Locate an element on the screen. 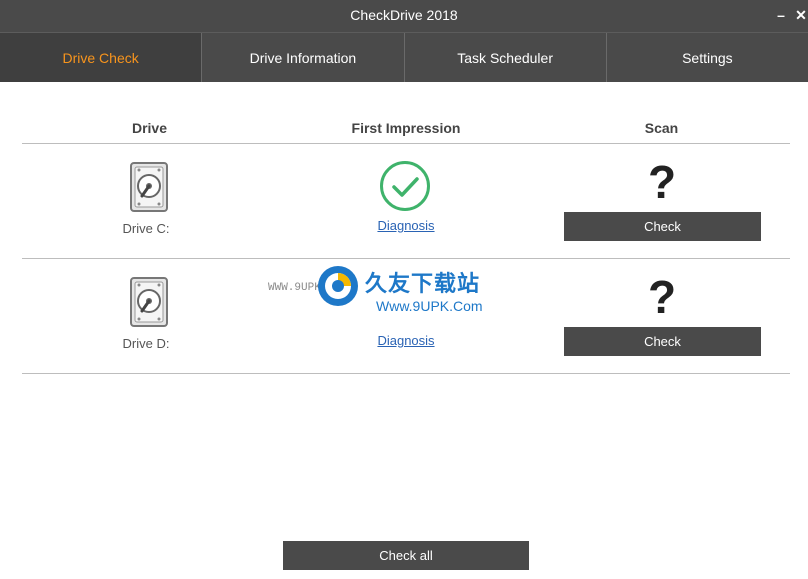  minimize-icon: – is located at coordinates (781, 15).